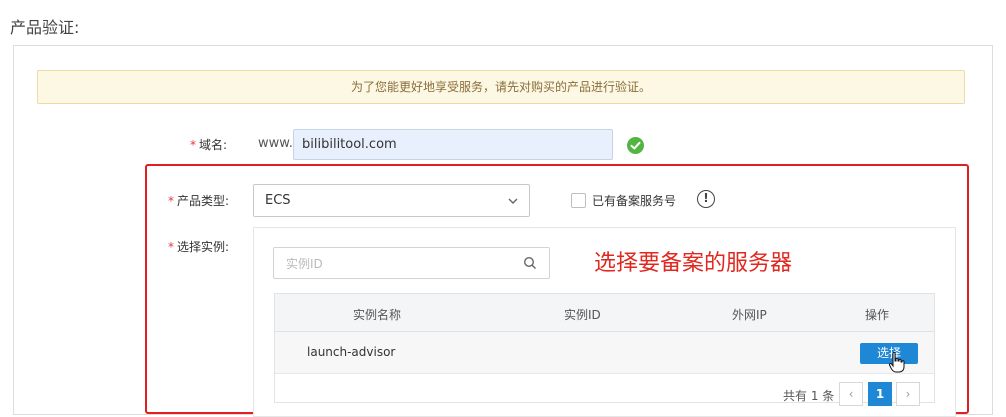  What do you see at coordinates (203, 247) in the screenshot?
I see `instance-label: 选择实例:` at bounding box center [203, 247].